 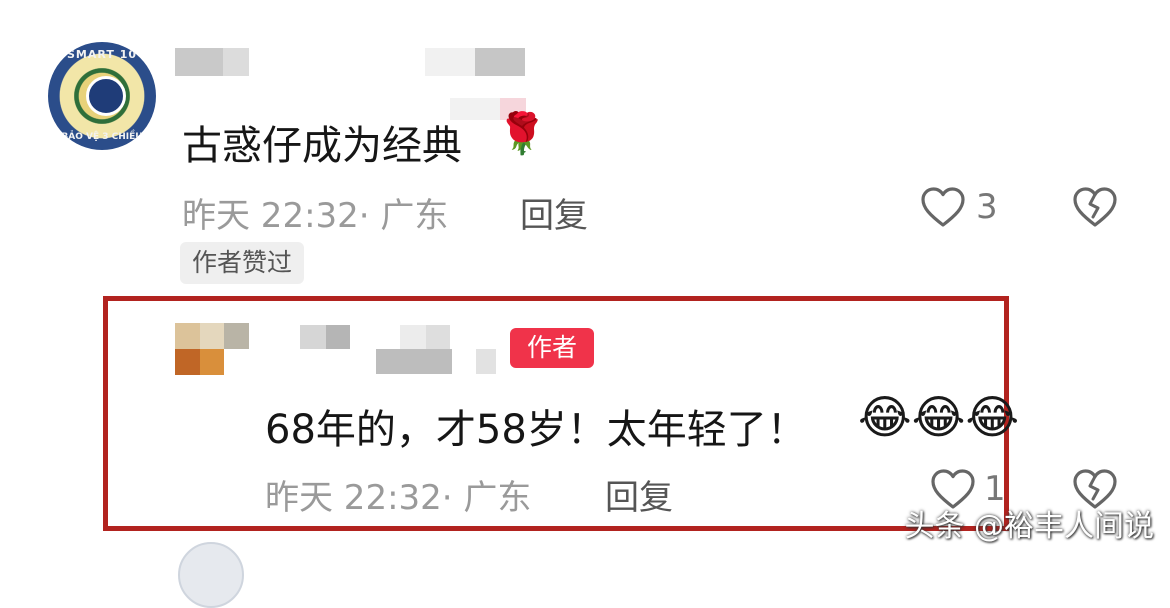 I want to click on author-username-blurred, so click(x=385, y=348).